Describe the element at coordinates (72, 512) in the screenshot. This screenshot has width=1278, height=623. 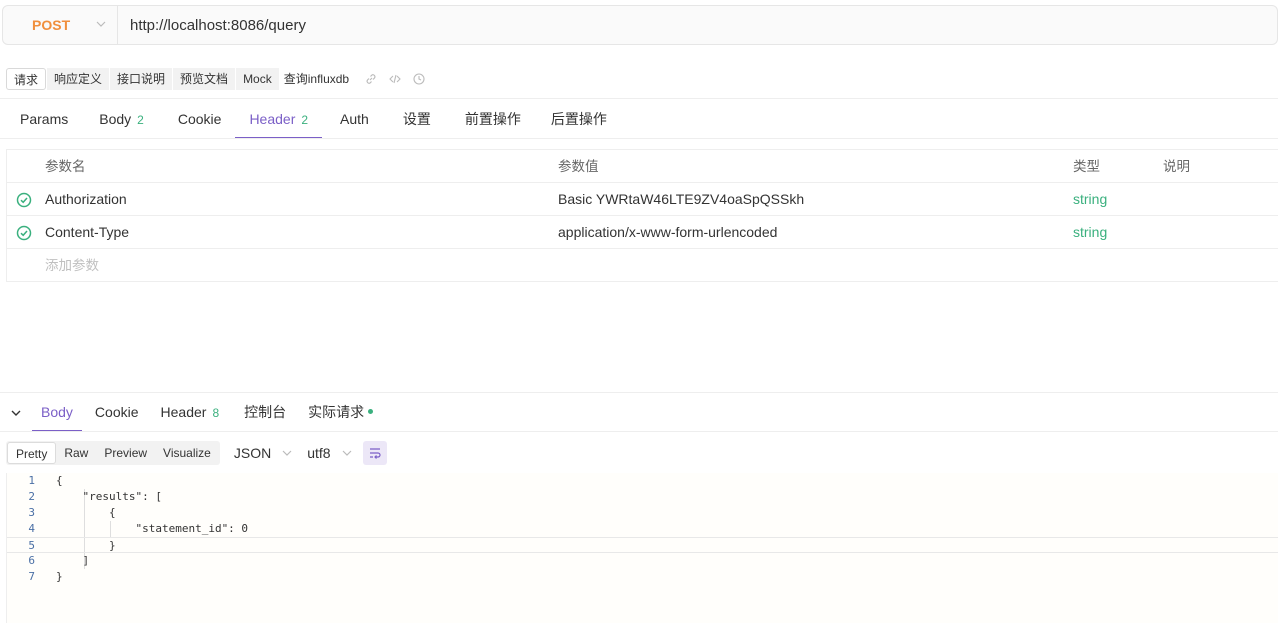
I see `code-line: 3 {` at that location.